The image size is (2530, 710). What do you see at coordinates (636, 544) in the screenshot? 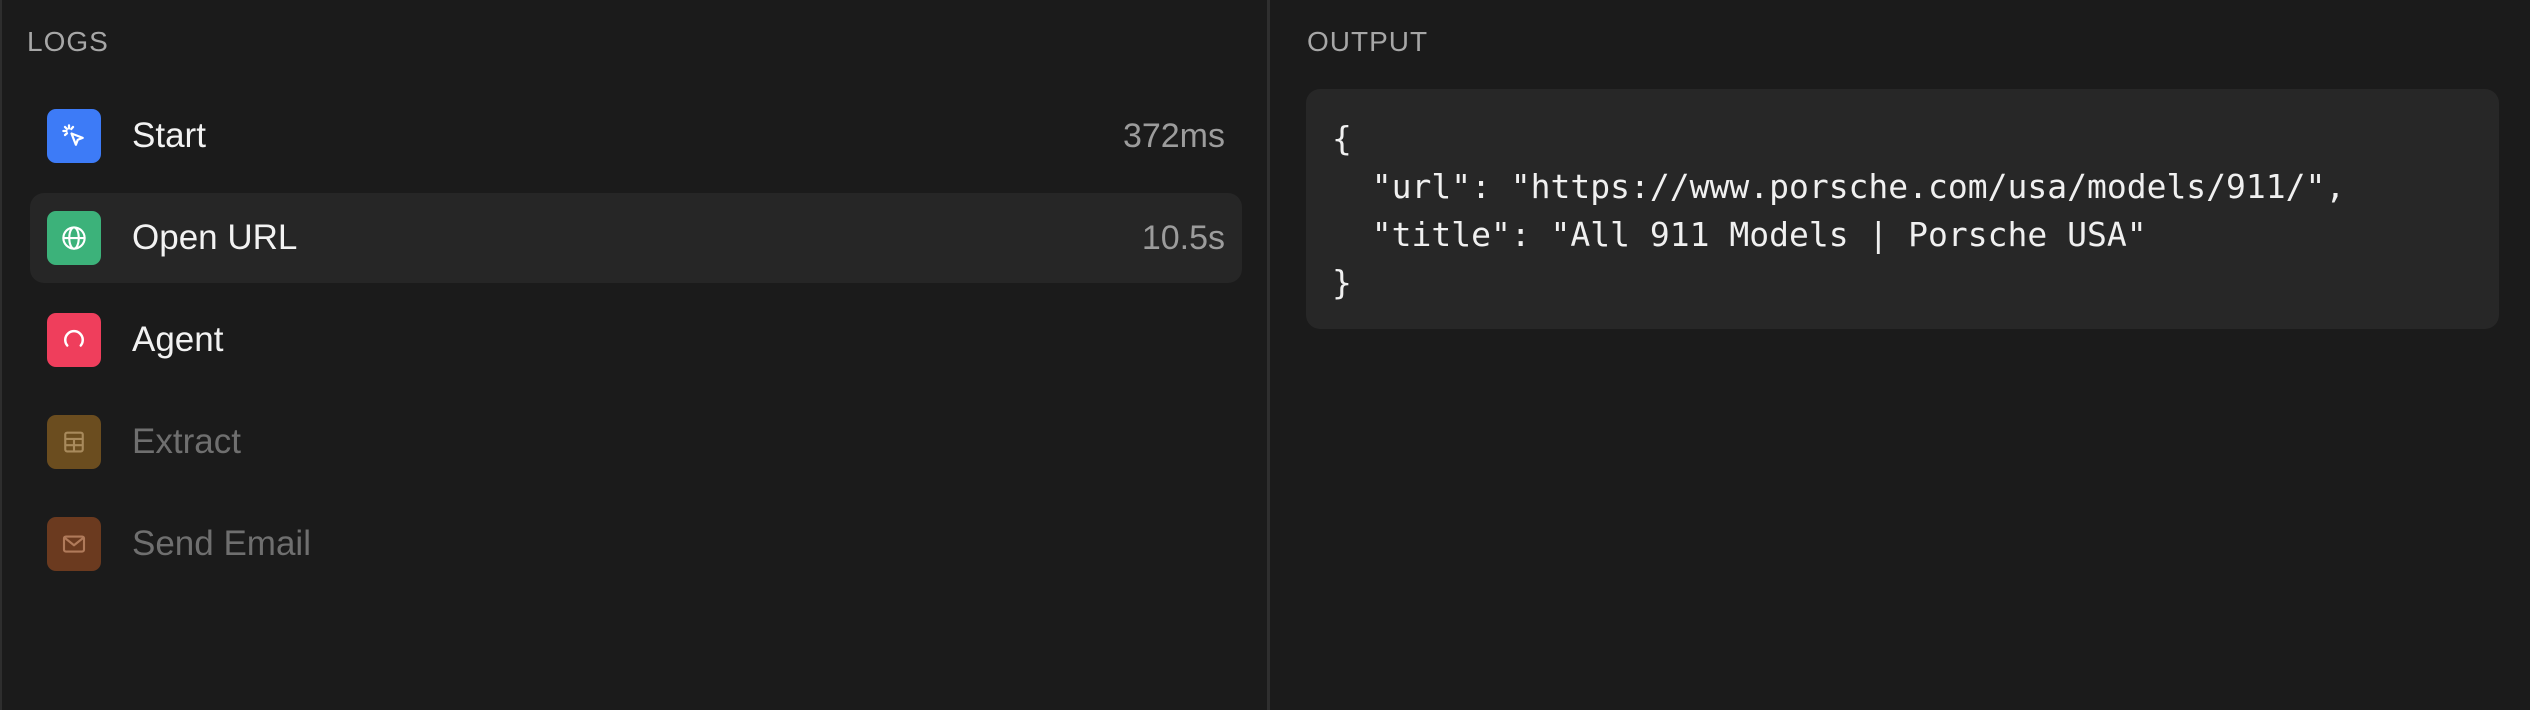
I see `log-item-send-email: Send Email` at bounding box center [636, 544].